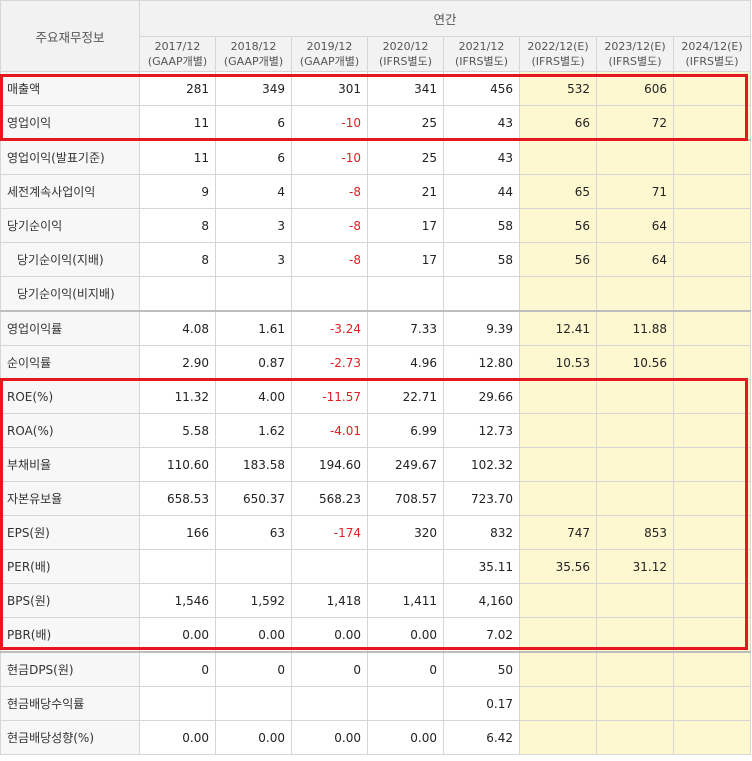  Describe the element at coordinates (376, 669) in the screenshot. I see `table-row: 현금DPS(원) 0 0 0 0 50` at that location.